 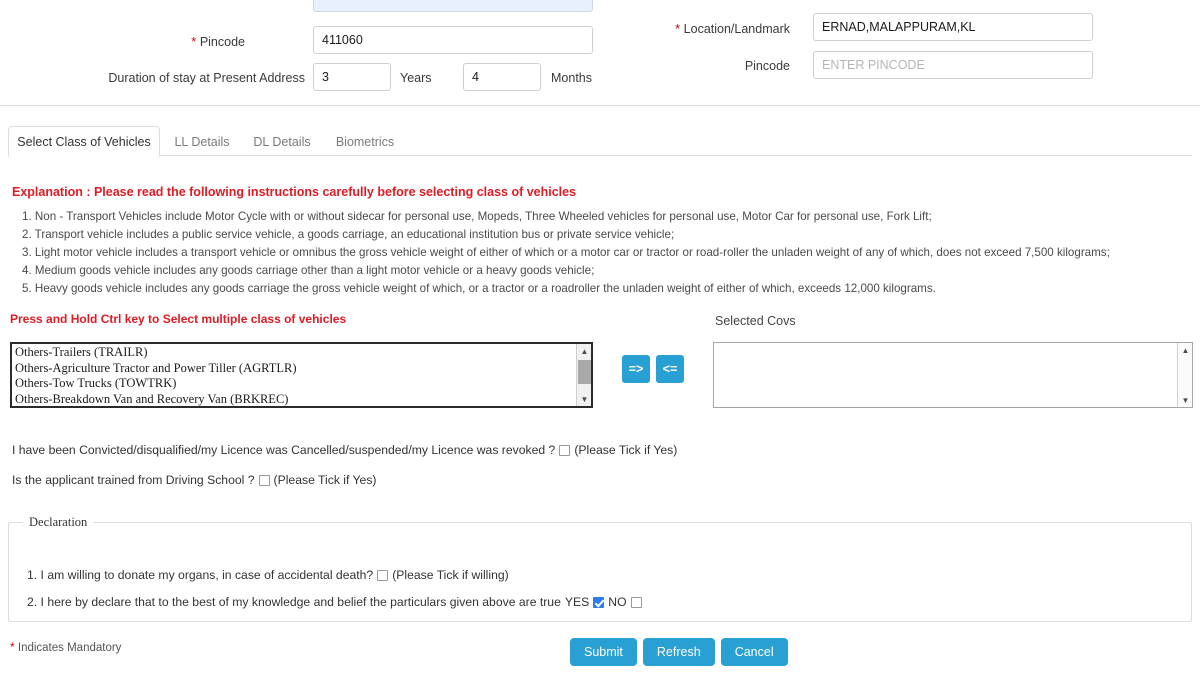 I want to click on pincode-right-label: Pincode, so click(x=767, y=66).